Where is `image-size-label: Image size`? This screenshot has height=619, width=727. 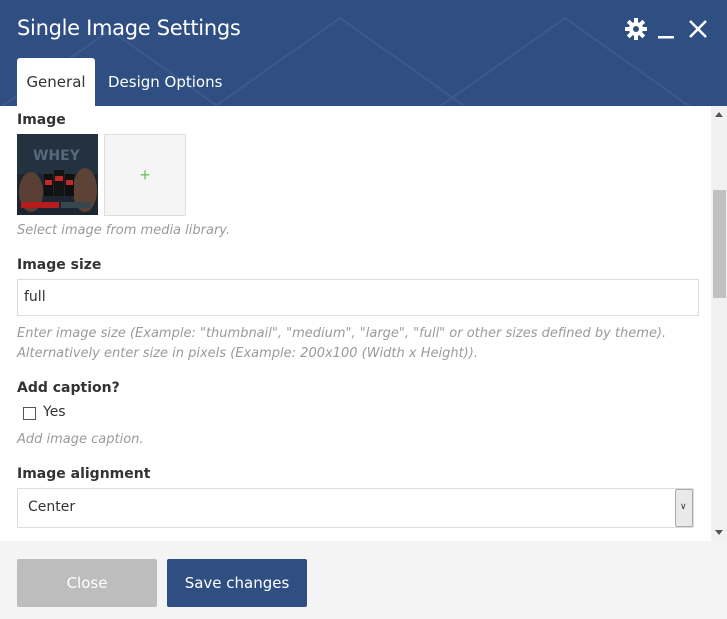 image-size-label: Image size is located at coordinates (59, 265).